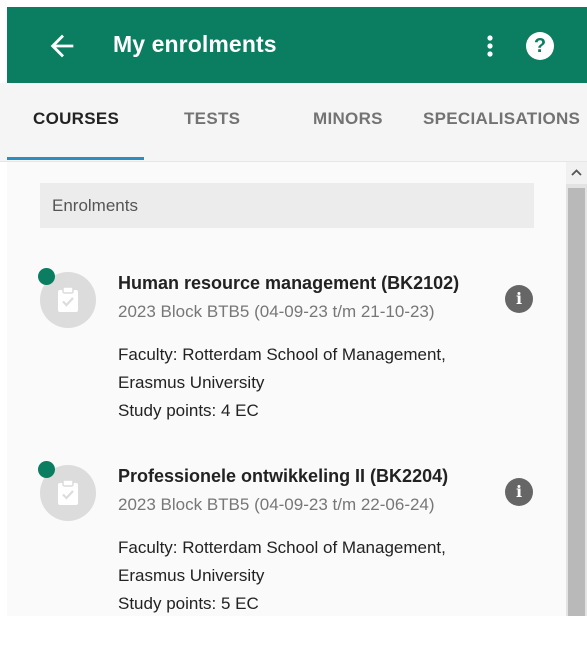  Describe the element at coordinates (212, 119) in the screenshot. I see `tab-tests: TESTS` at that location.